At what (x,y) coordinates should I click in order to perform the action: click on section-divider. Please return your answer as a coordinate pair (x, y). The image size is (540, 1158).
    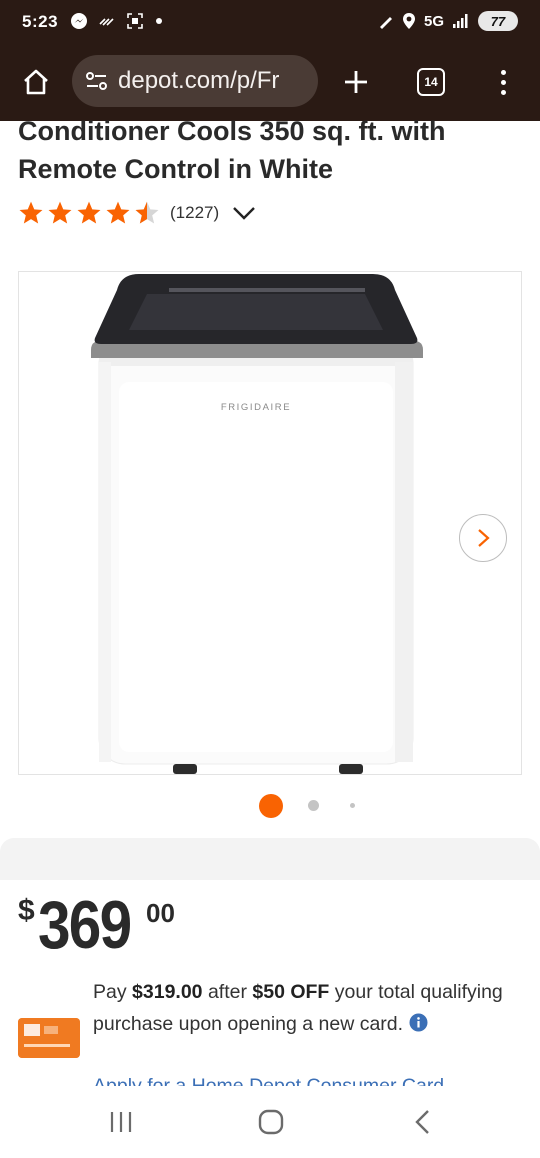
    Looking at the image, I should click on (270, 859).